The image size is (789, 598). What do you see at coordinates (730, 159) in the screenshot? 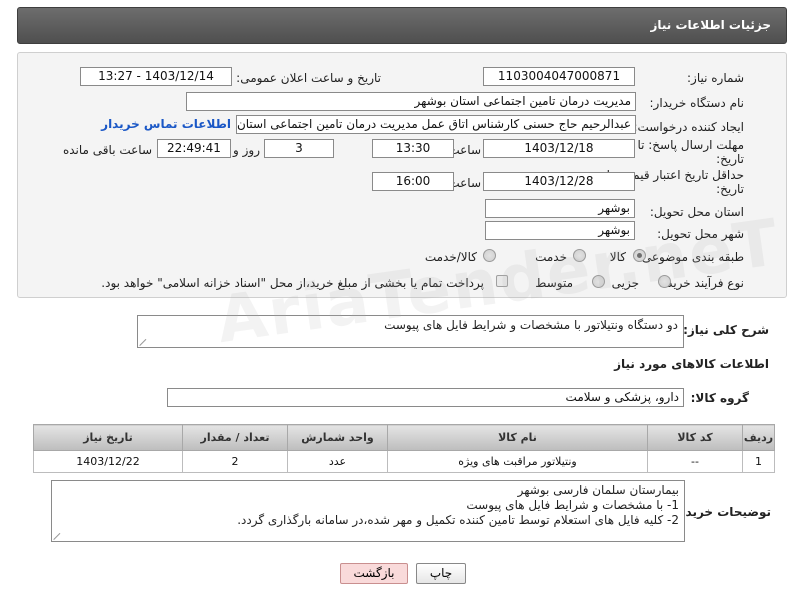
I see `reply-deadline-label-date: تاریخ:` at bounding box center [730, 159].